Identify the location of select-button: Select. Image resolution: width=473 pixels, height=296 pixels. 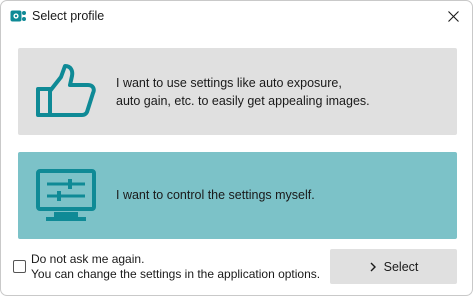
(393, 266).